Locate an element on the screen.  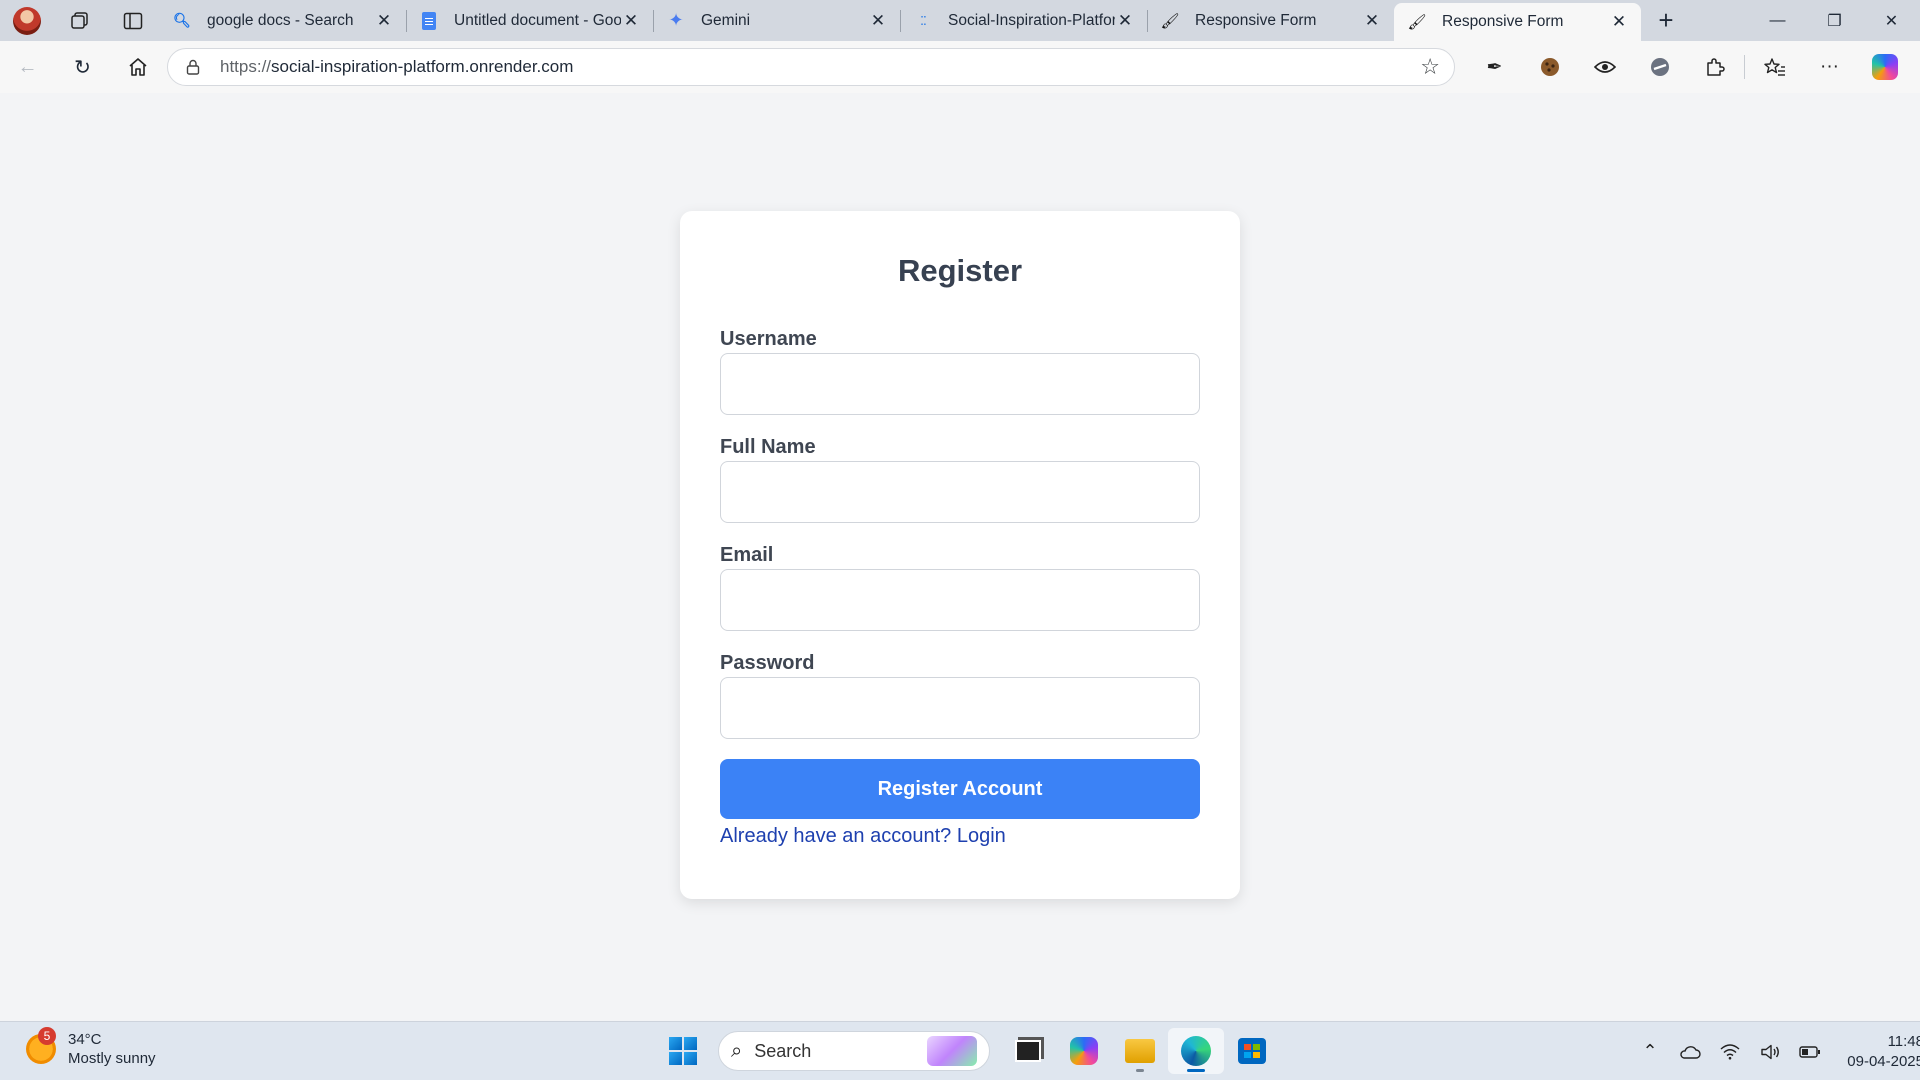
new-tab-button: + is located at coordinates (1666, 20).